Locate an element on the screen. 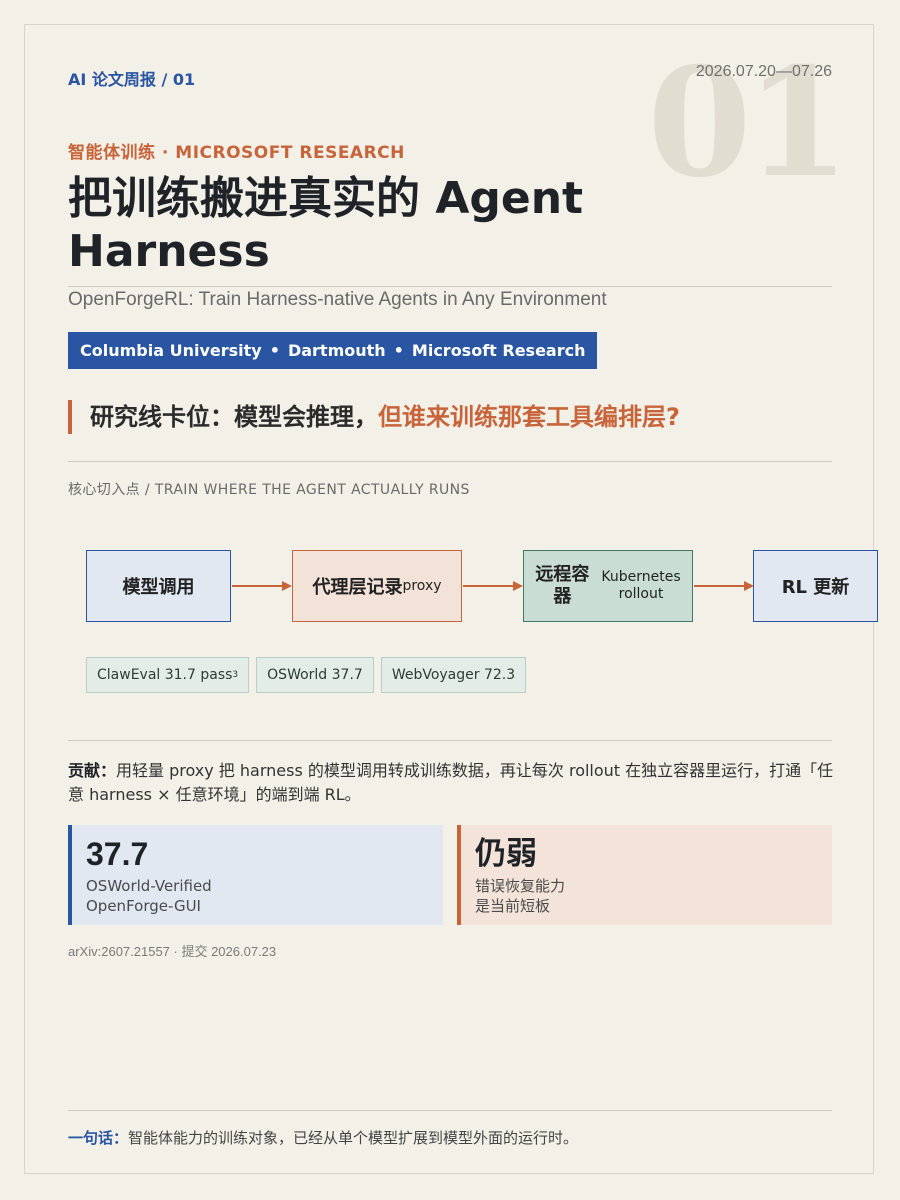 This screenshot has height=1200, width=900. node-remote-container-line2: 器 is located at coordinates (562, 596).